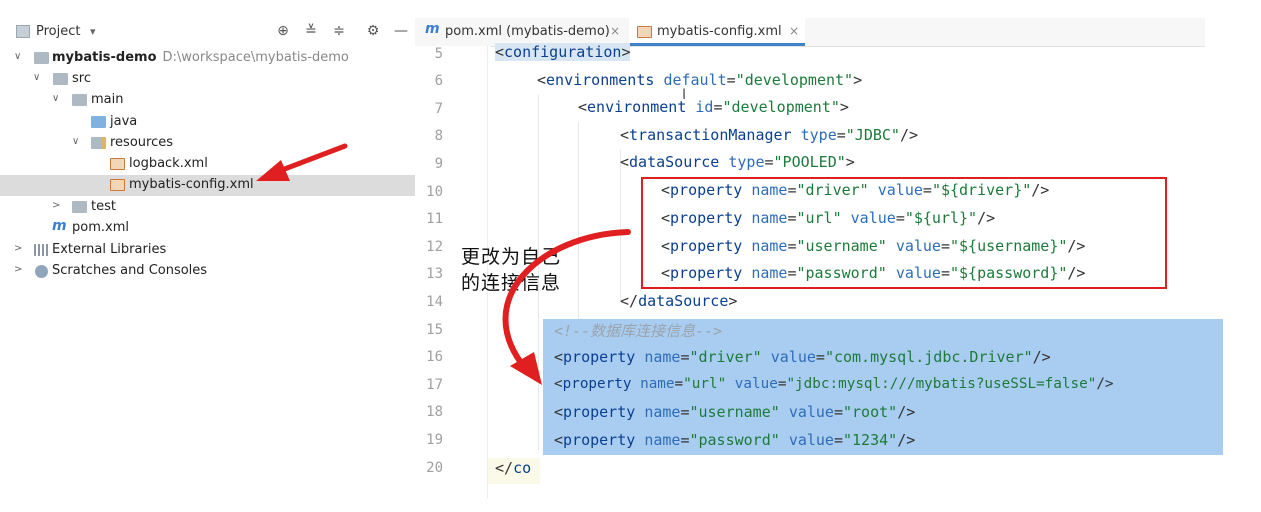 This screenshot has width=1261, height=512. What do you see at coordinates (566, 307) in the screenshot?
I see `arrow-to-pasted-block` at bounding box center [566, 307].